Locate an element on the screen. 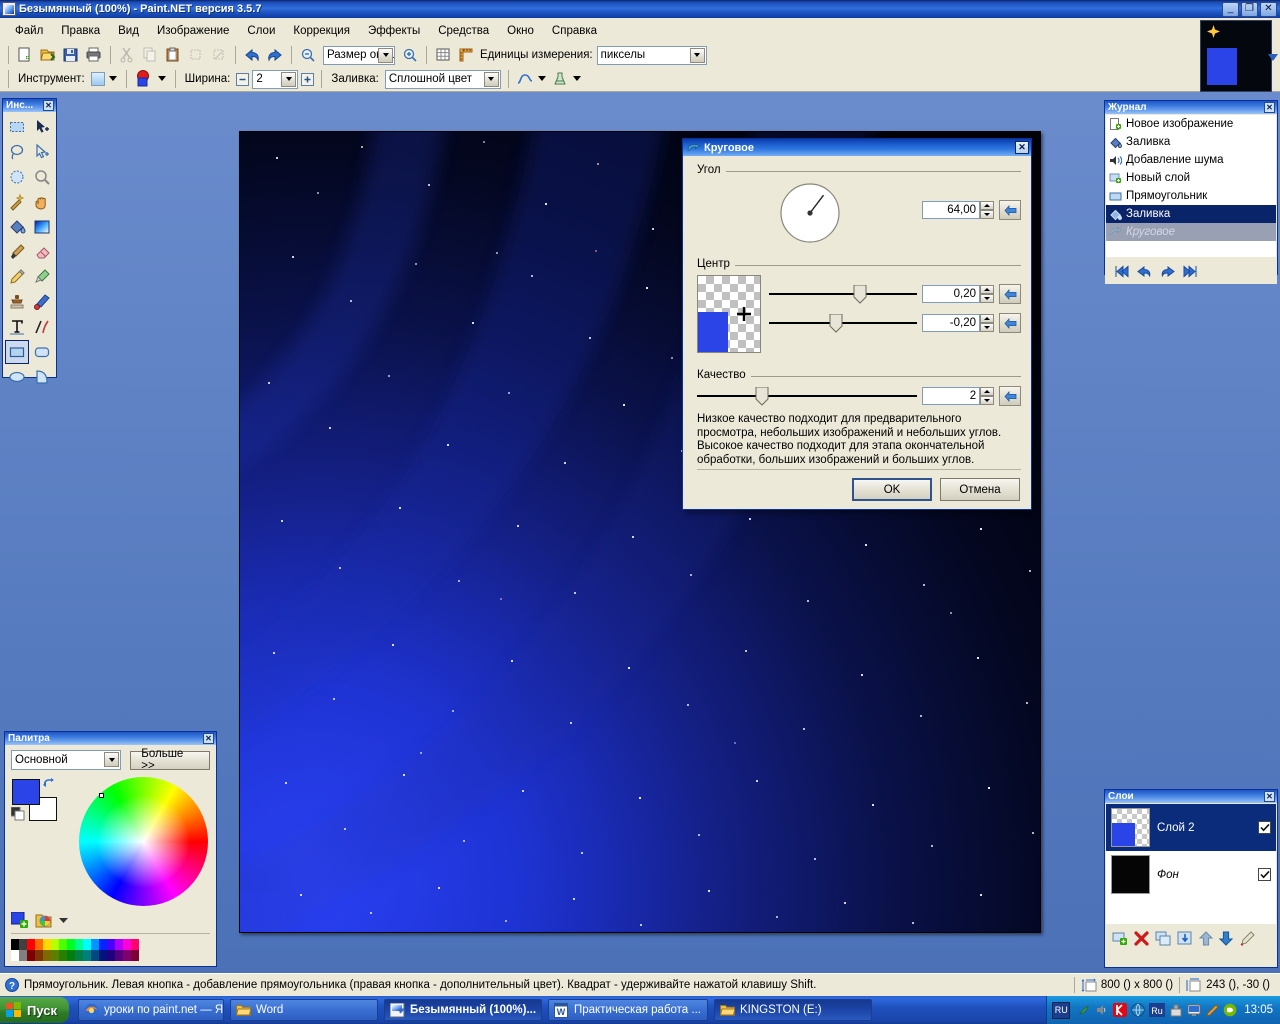  paint-bucket-tool is located at coordinates (17, 227).